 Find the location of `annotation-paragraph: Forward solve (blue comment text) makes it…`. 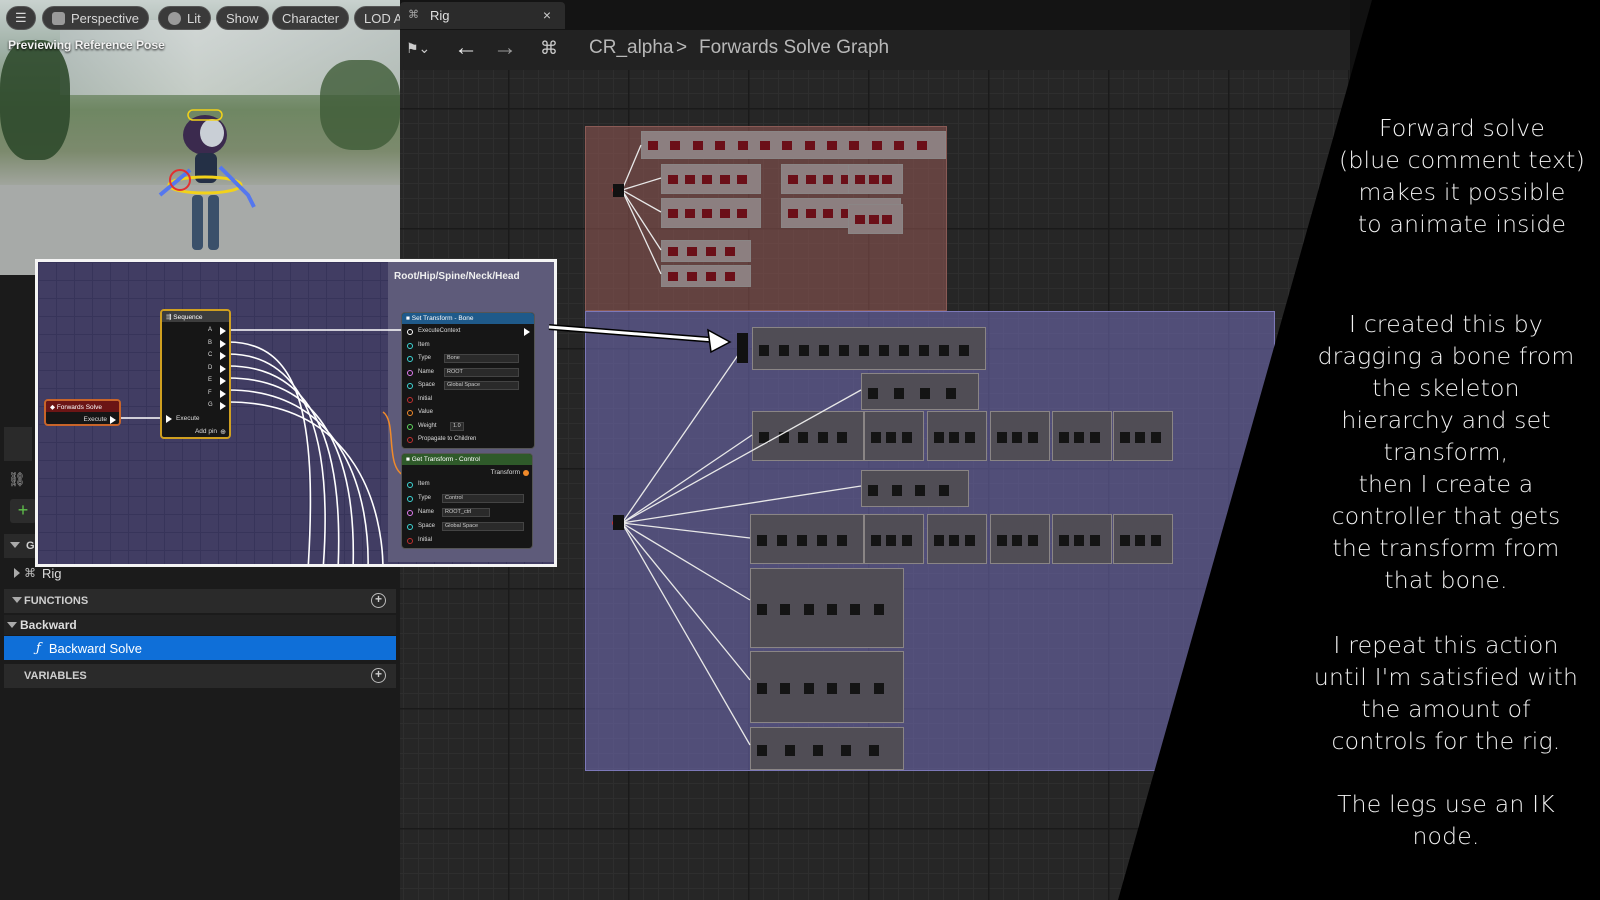

annotation-paragraph: Forward solve (blue comment text) makes it… is located at coordinates (1456, 176).